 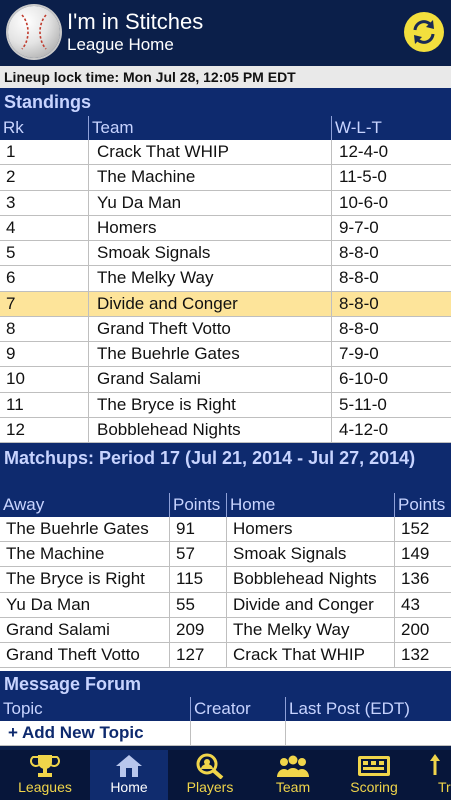 I want to click on standings-rank: 1, so click(x=44, y=152).